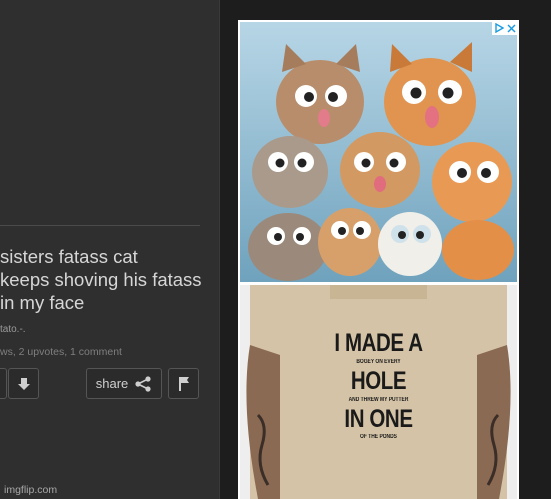  I want to click on share-button: share, so click(124, 383).